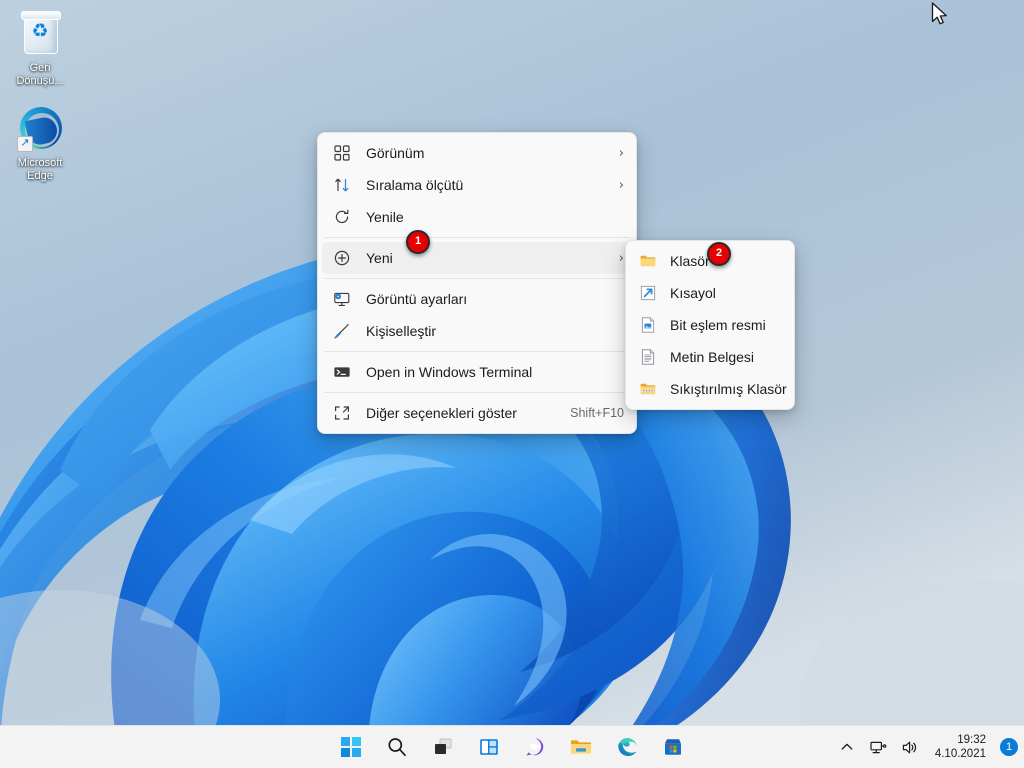  What do you see at coordinates (960, 747) in the screenshot?
I see `clock: 19:32 4.10.2021` at bounding box center [960, 747].